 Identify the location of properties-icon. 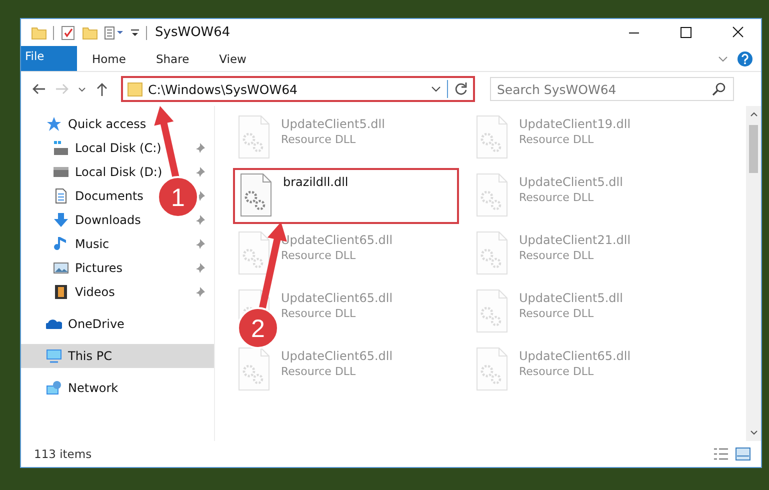
(114, 32).